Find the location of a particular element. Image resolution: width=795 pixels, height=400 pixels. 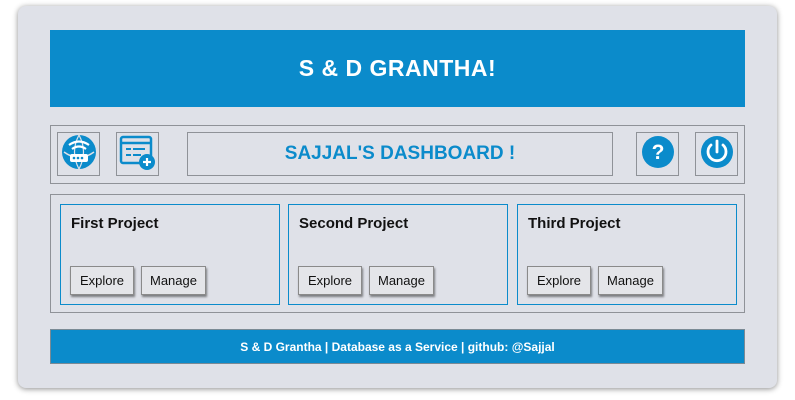

dashboard-title-box: SAJJAL'S DASHBOARD ! is located at coordinates (400, 154).